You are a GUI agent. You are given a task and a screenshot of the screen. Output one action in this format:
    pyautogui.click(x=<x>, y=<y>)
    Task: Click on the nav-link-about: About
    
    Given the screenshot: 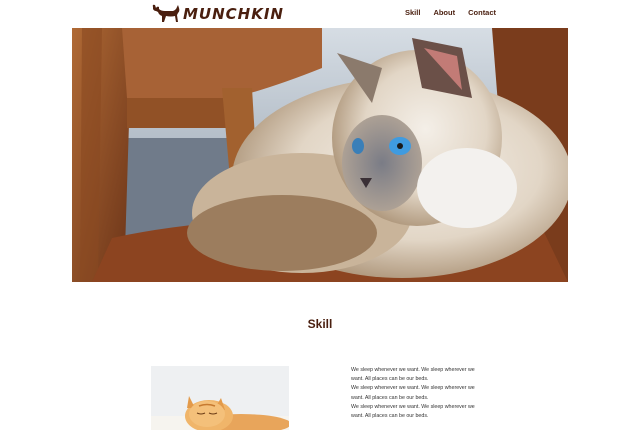 What is the action you would take?
    pyautogui.click(x=444, y=12)
    